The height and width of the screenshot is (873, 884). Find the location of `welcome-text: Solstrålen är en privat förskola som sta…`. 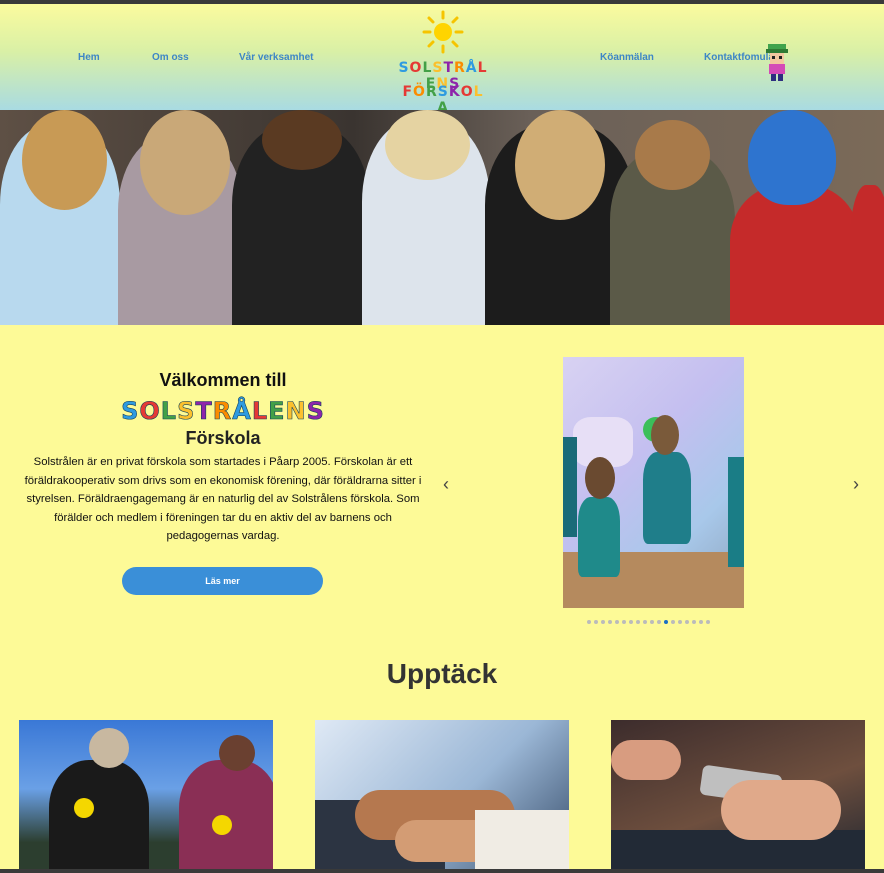

welcome-text: Solstrålen är en privat förskola som sta… is located at coordinates (223, 499).